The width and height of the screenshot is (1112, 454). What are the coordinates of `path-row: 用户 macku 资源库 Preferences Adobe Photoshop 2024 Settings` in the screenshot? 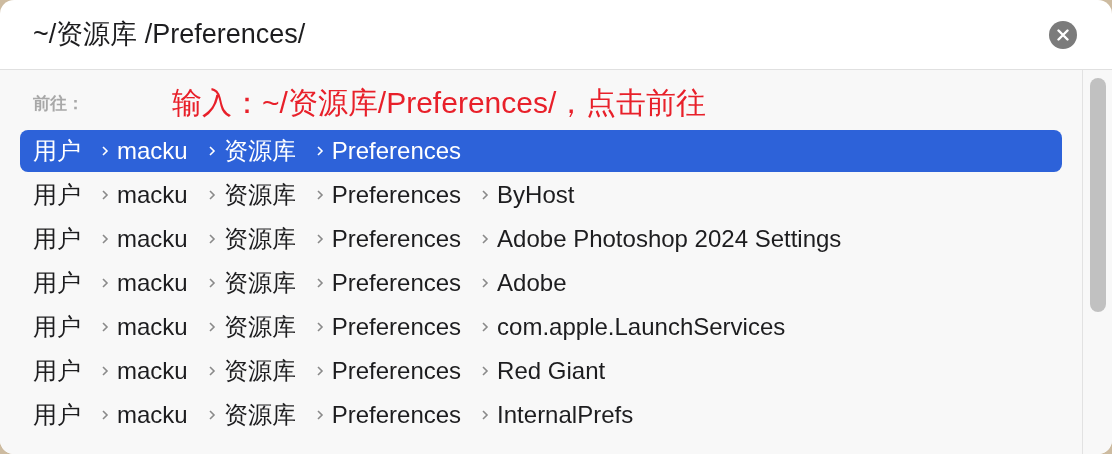 It's located at (541, 239).